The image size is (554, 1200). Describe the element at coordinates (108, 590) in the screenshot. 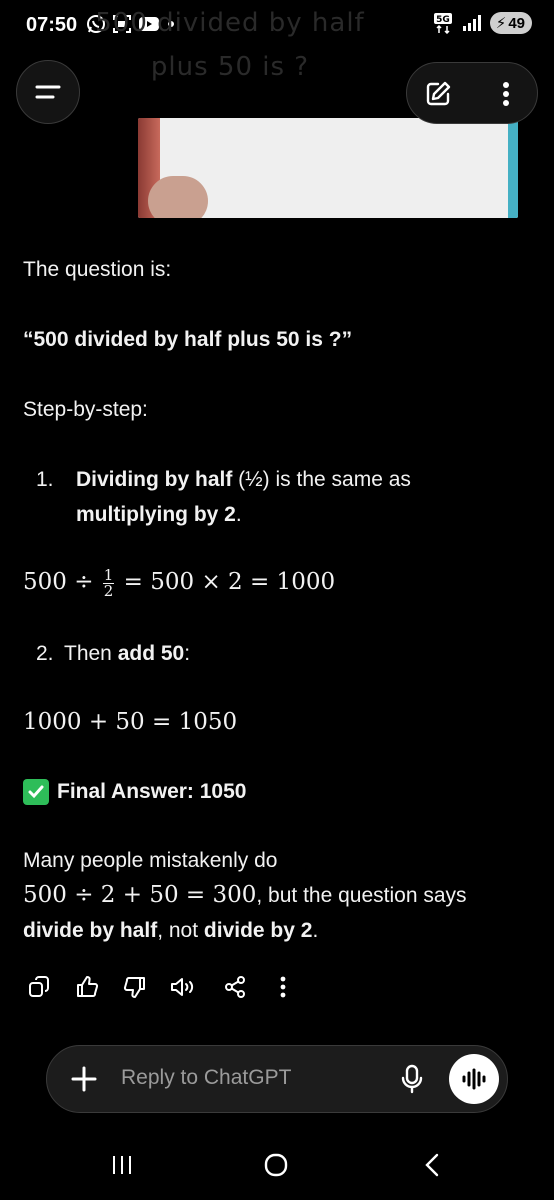

I see `fraction-denominator: 2` at that location.